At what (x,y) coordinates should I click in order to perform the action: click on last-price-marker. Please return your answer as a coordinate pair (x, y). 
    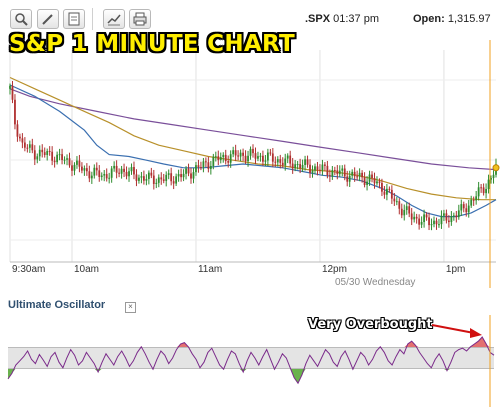
    Looking at the image, I should click on (496, 168).